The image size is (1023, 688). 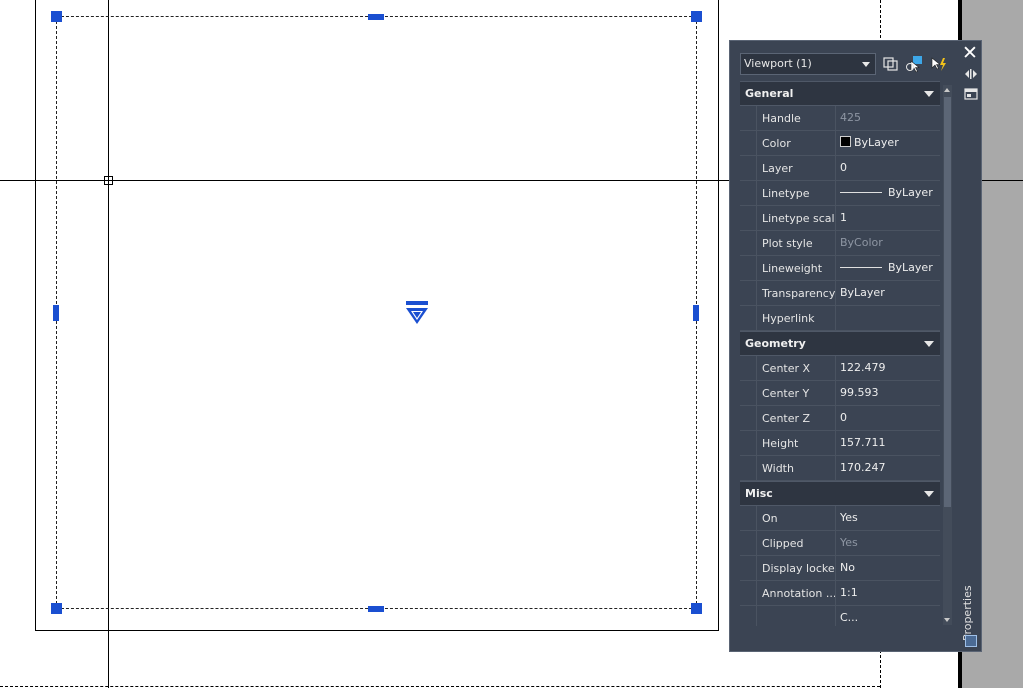 I want to click on property-row-width: Width 170.247, so click(x=840, y=468).